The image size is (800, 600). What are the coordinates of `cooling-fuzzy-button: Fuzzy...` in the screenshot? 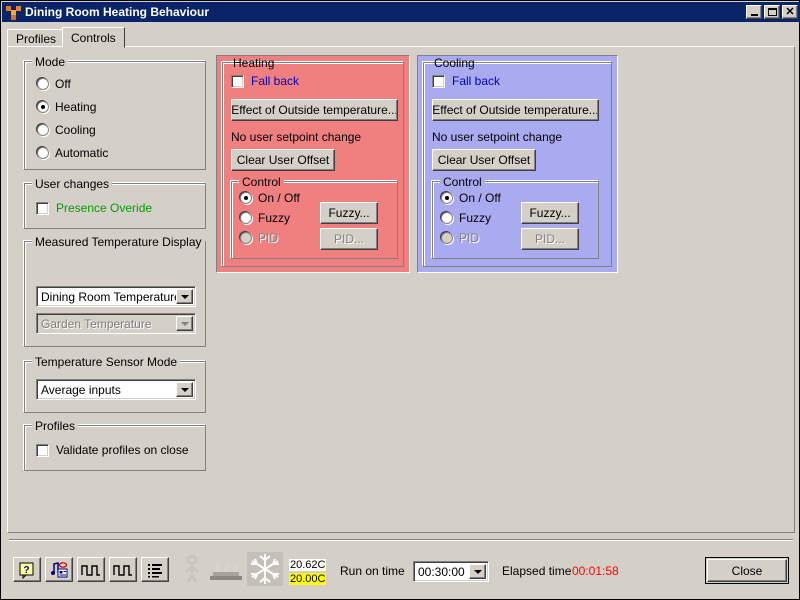 It's located at (550, 213).